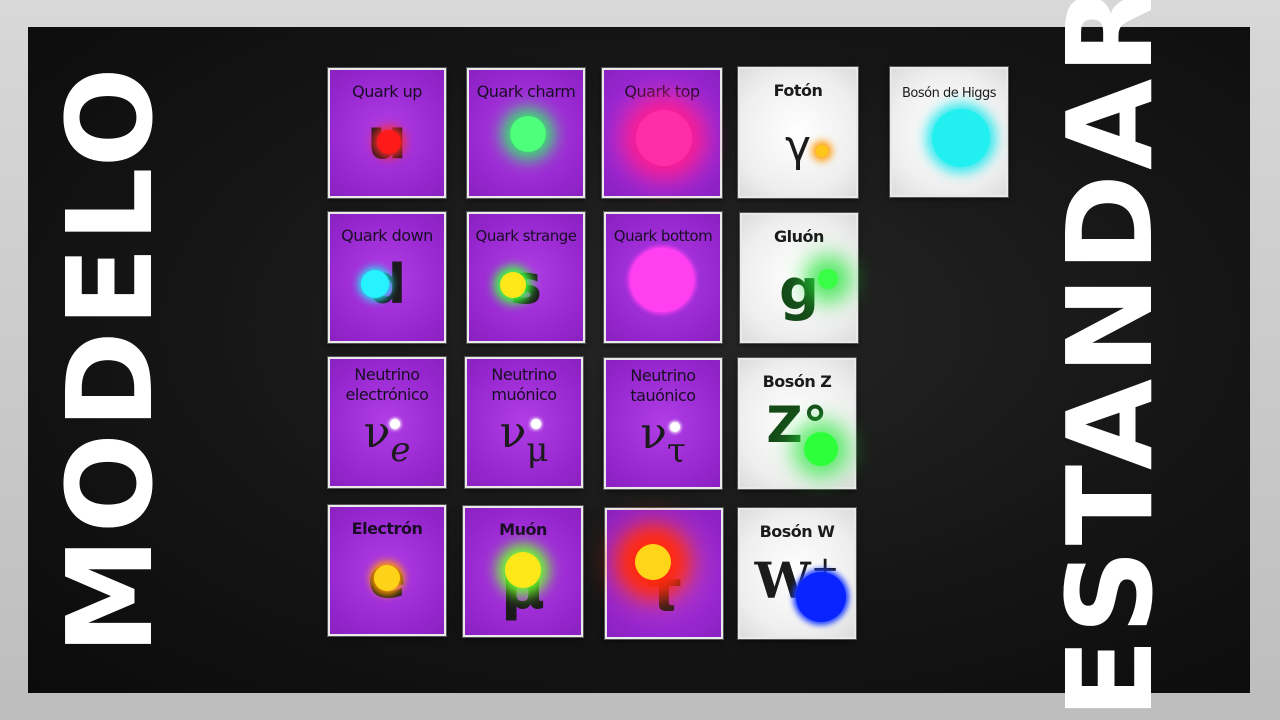 This screenshot has height=720, width=1280. What do you see at coordinates (797, 423) in the screenshot?
I see `card-boson-z: Bosón Z Z°` at bounding box center [797, 423].